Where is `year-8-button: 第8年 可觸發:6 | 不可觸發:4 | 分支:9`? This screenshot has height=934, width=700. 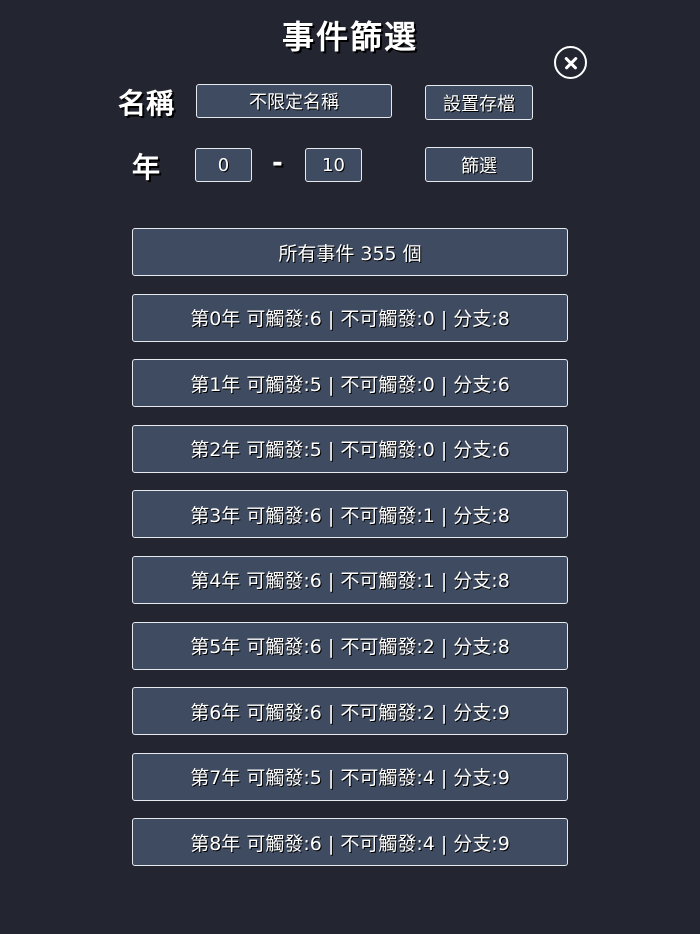
year-8-button: 第8年 可觸發:6 | 不可觸發:4 | 分支:9 is located at coordinates (350, 842).